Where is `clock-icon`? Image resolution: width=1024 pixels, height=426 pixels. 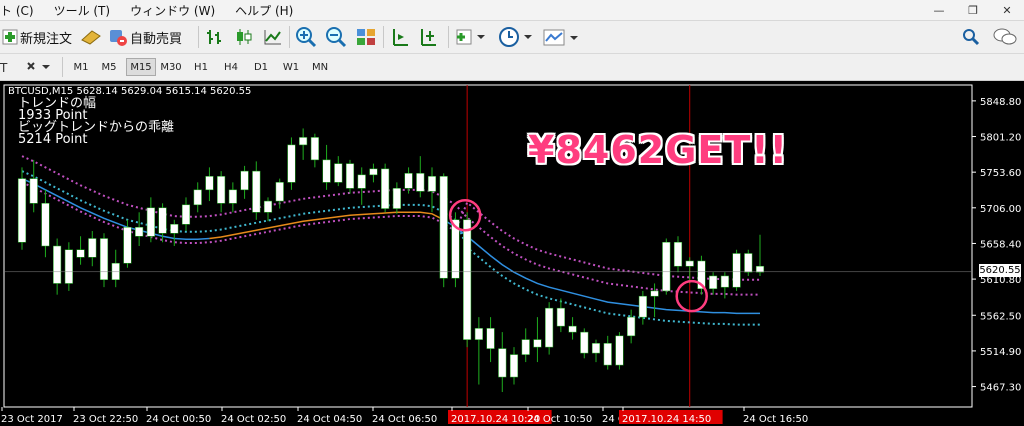 clock-icon is located at coordinates (515, 37).